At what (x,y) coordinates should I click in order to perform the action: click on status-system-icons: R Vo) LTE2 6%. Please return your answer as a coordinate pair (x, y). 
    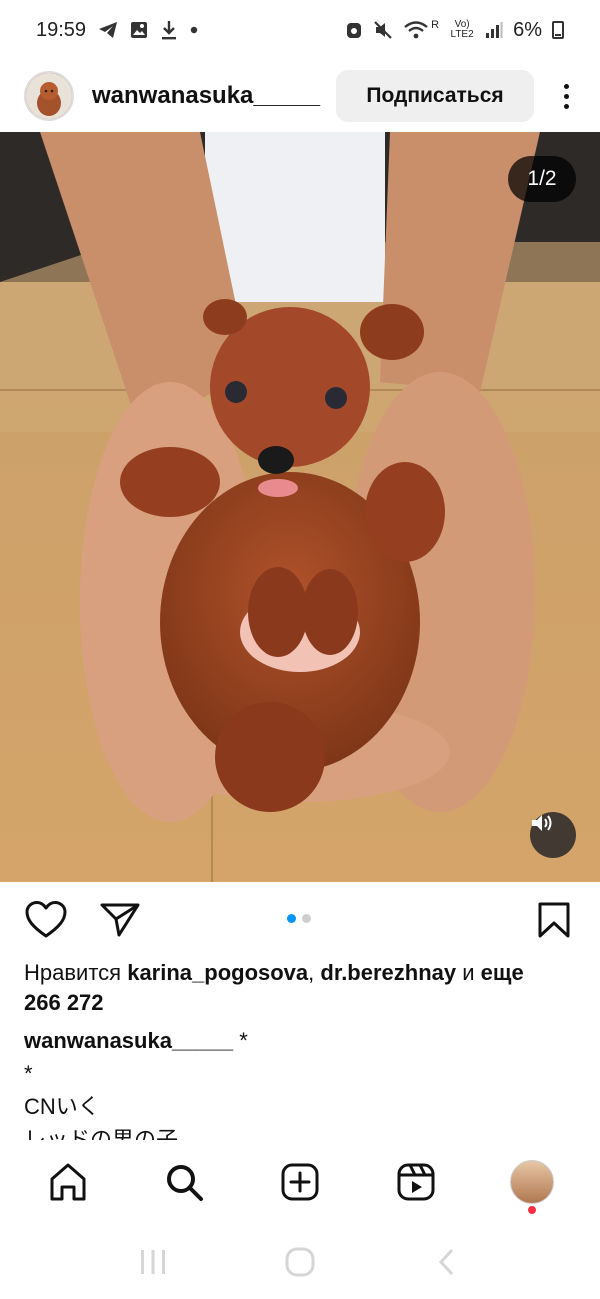
    Looking at the image, I should click on (454, 30).